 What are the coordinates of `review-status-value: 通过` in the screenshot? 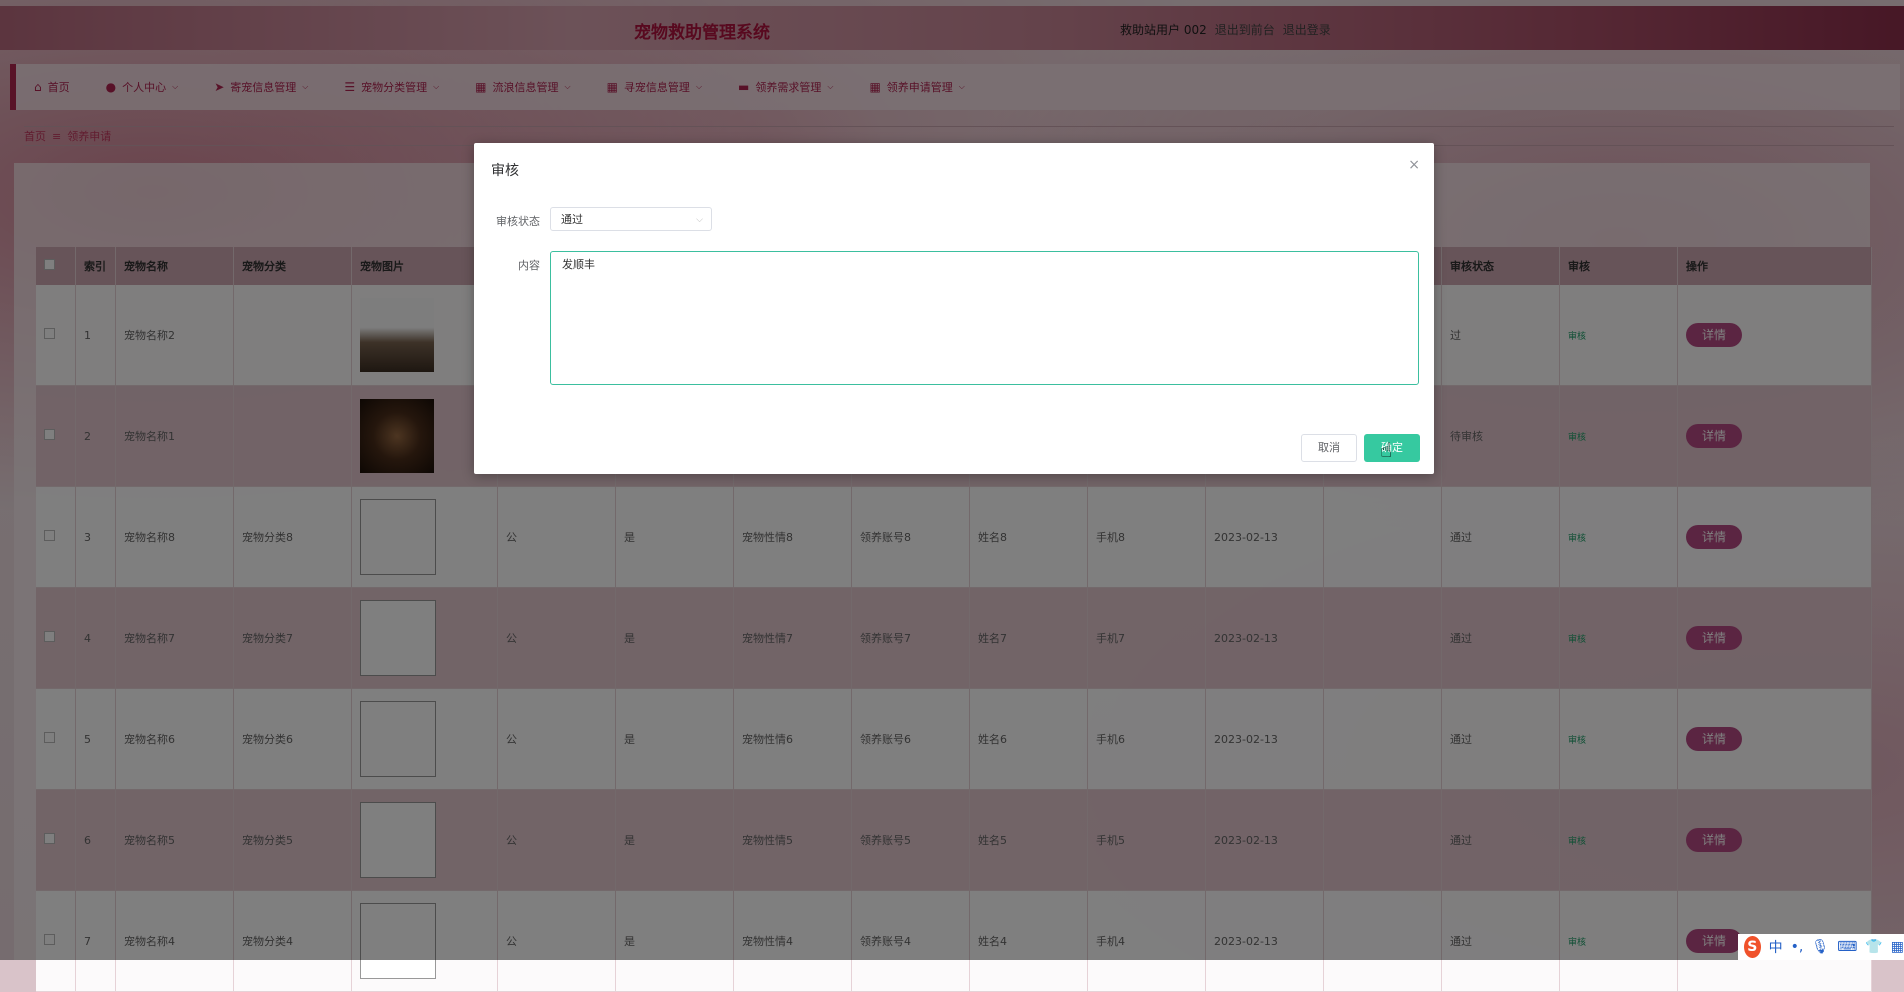 It's located at (572, 219).